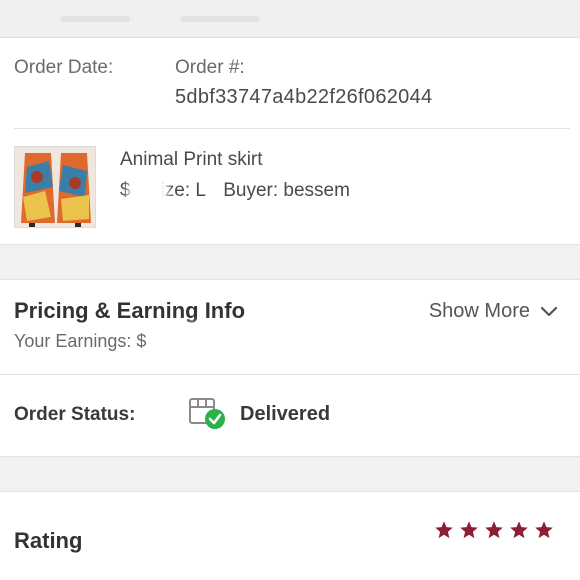 This screenshot has height=580, width=580. What do you see at coordinates (74, 97) in the screenshot?
I see `redacted-order-date` at bounding box center [74, 97].